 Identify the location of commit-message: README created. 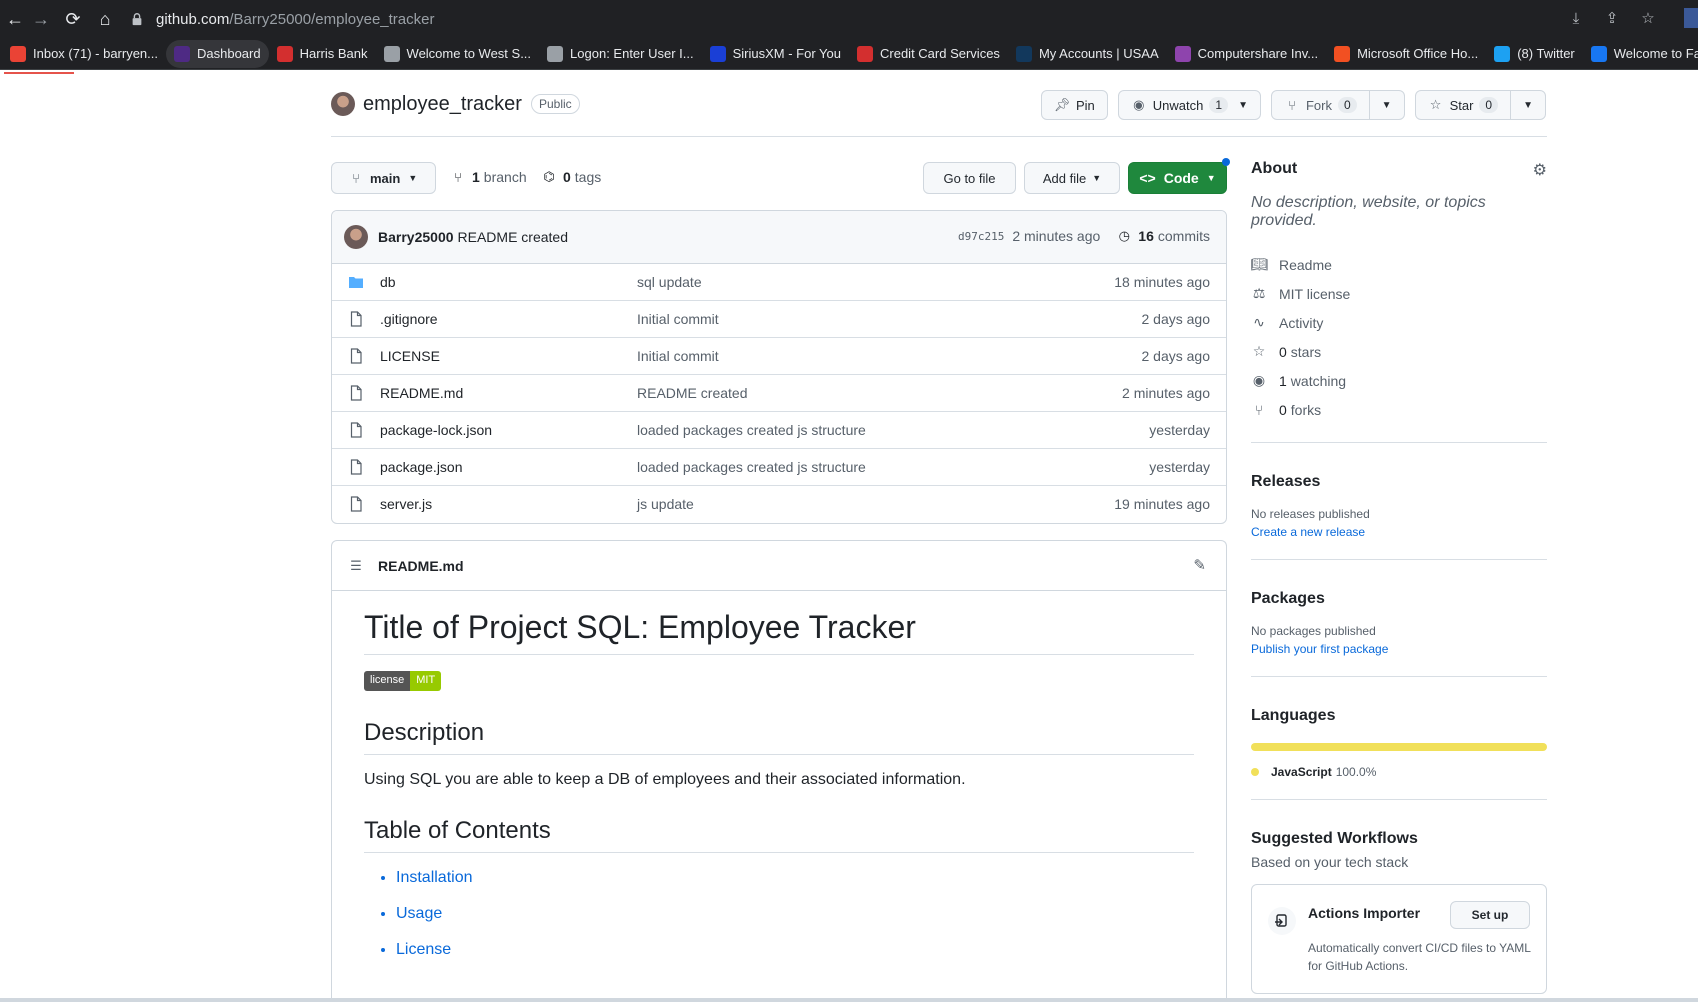
(513, 237).